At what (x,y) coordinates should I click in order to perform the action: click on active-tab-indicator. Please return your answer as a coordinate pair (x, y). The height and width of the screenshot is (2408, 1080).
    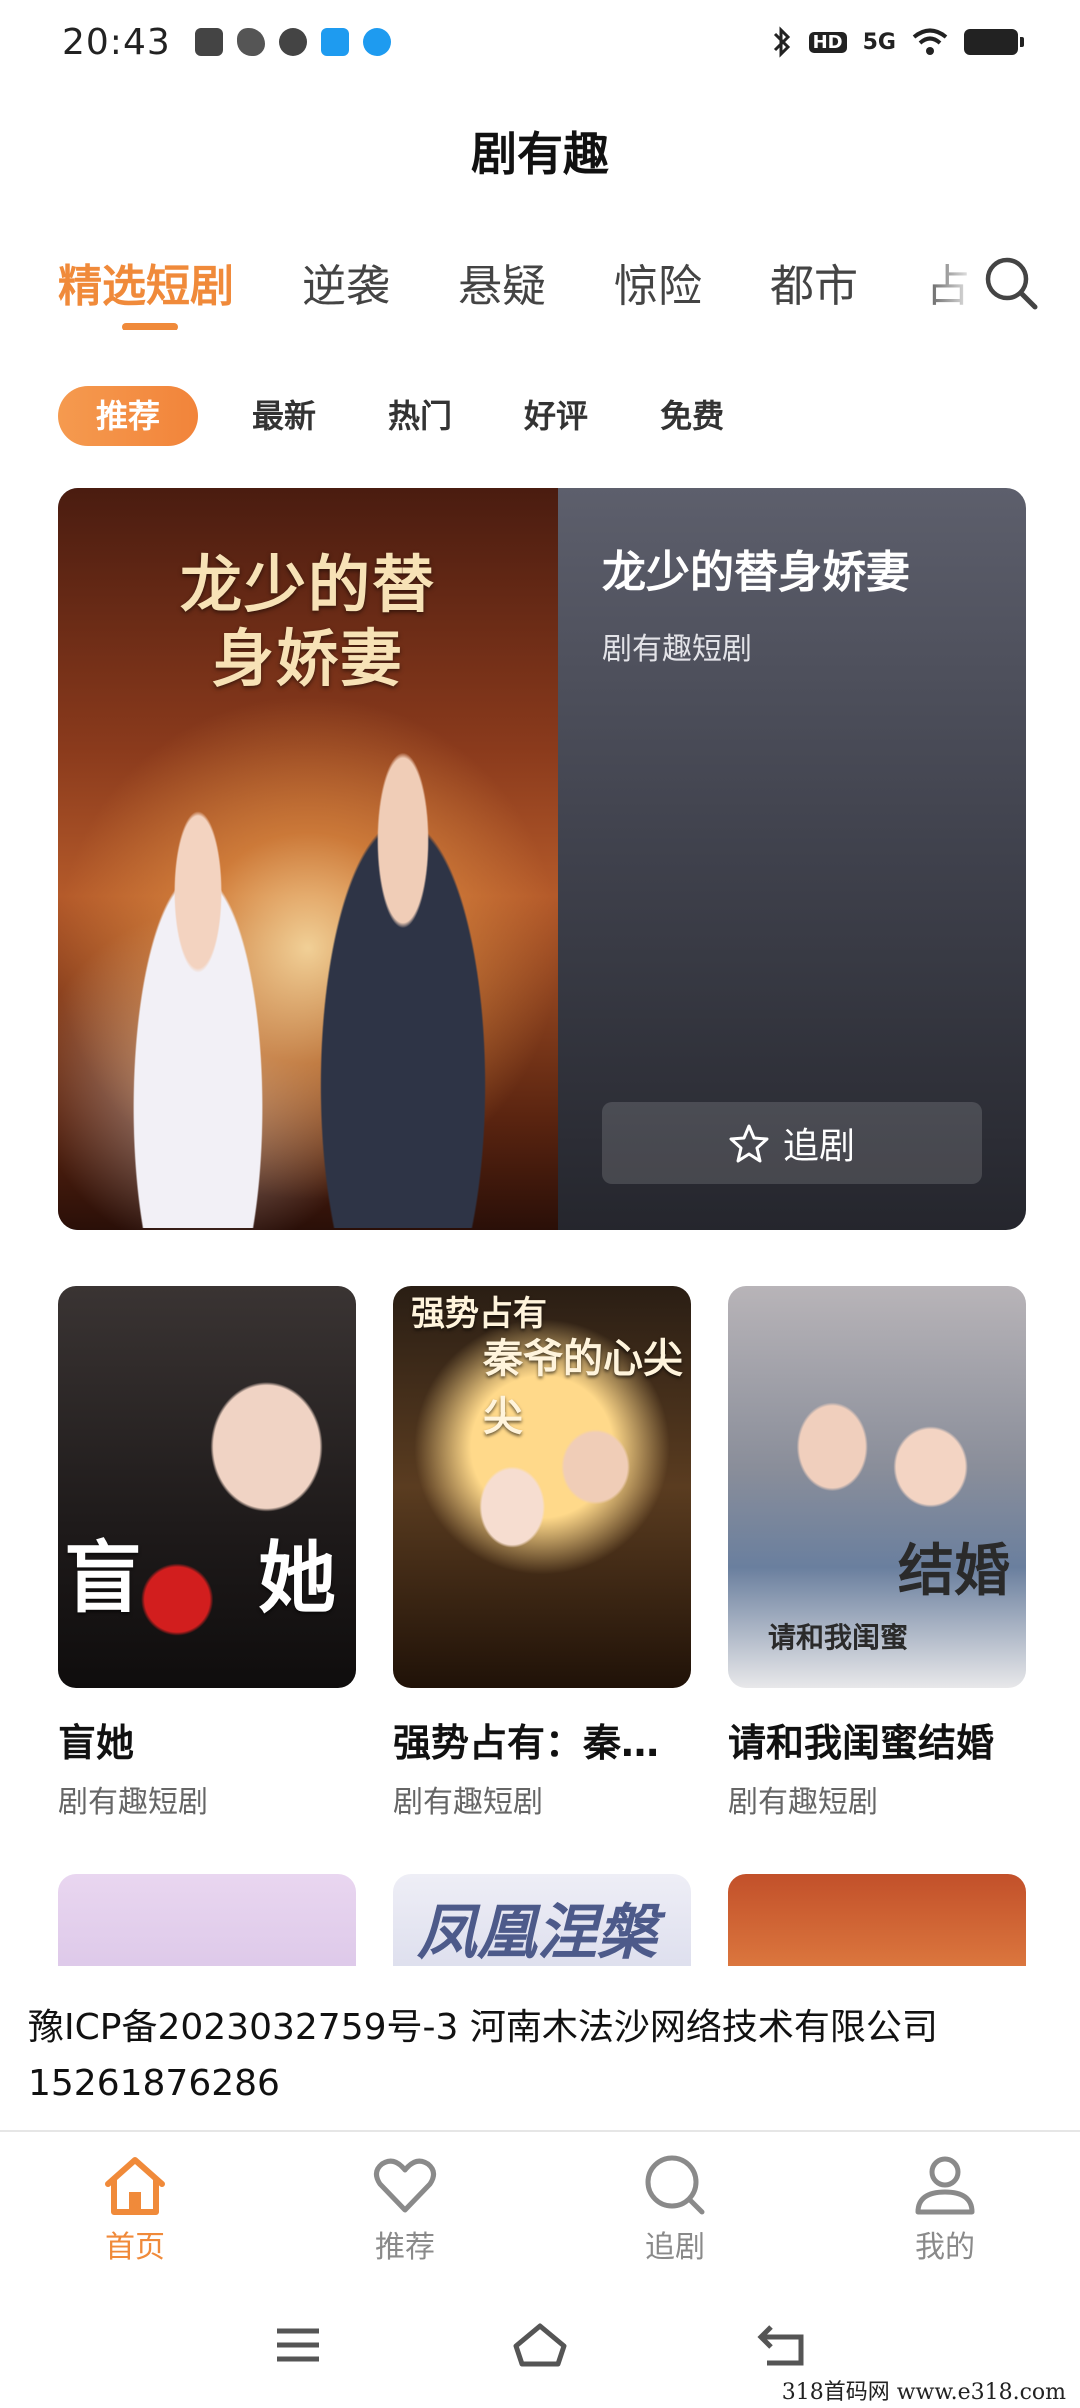
    Looking at the image, I should click on (150, 326).